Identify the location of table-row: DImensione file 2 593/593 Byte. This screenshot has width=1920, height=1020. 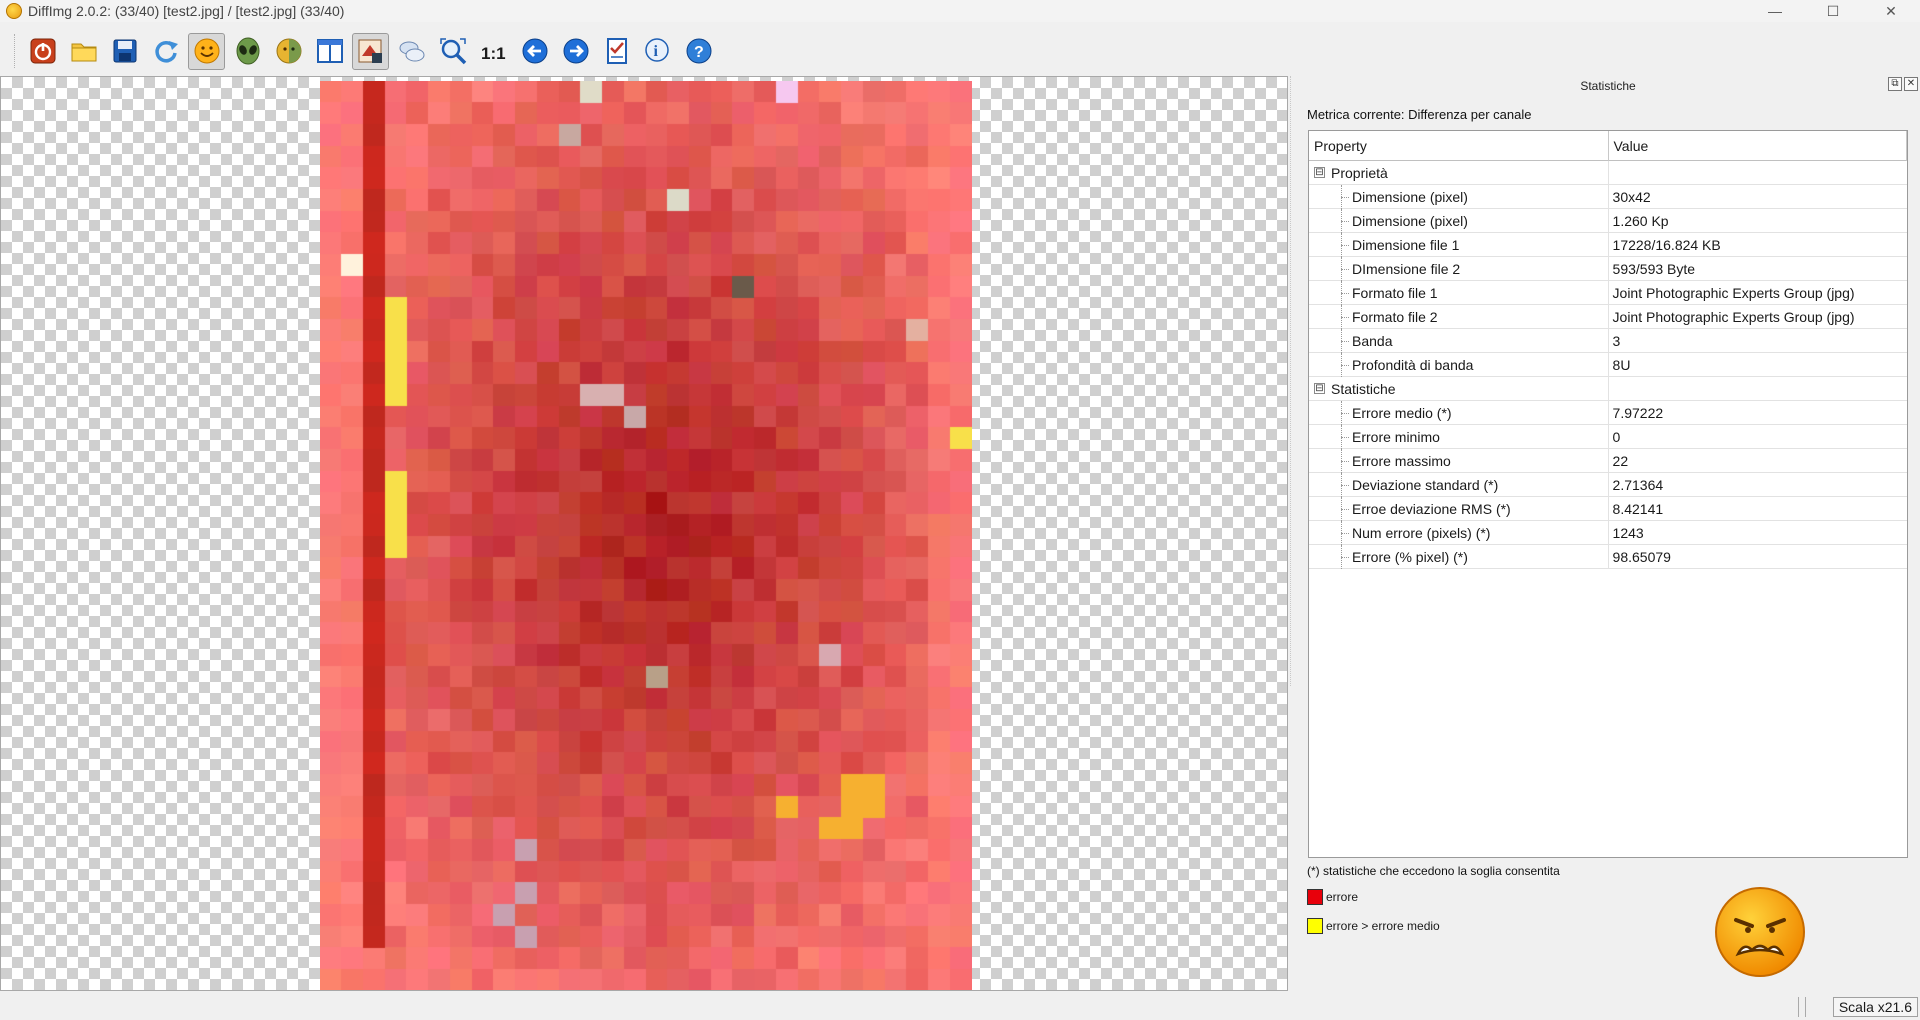
(1608, 269).